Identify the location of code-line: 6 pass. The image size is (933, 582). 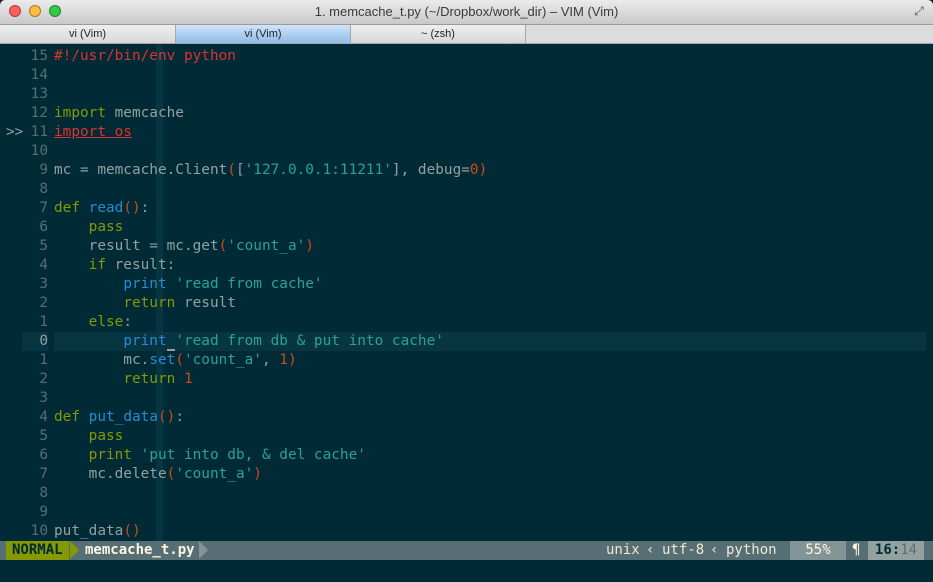
(466, 227).